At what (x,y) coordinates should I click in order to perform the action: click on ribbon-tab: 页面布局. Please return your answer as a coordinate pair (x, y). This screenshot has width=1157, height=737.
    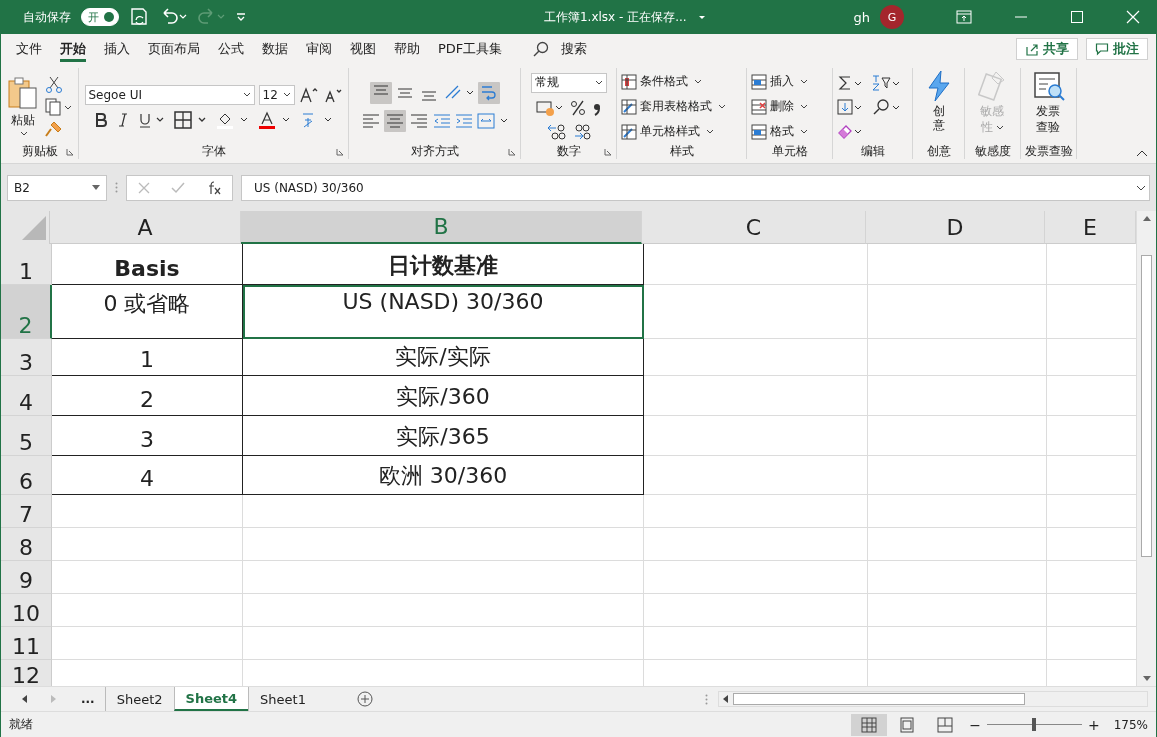
    Looking at the image, I should click on (174, 49).